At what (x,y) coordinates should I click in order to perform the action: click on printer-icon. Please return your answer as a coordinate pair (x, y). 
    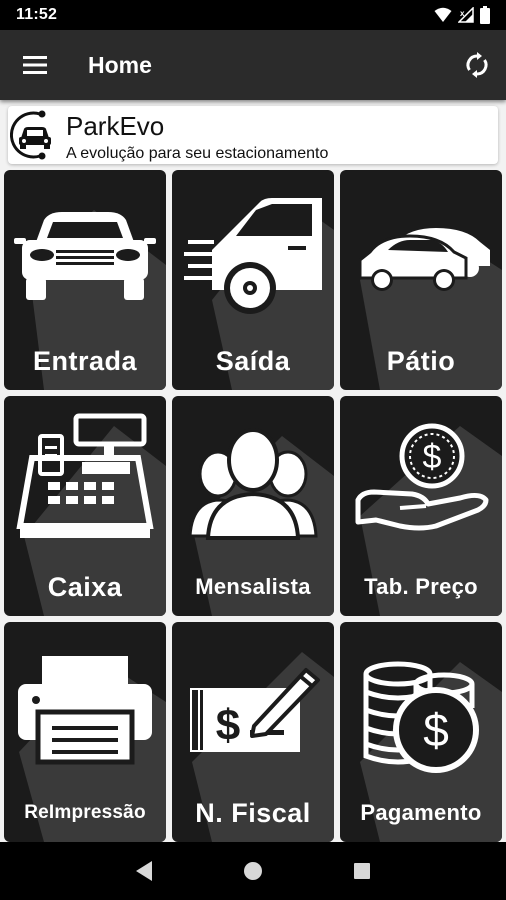
    Looking at the image, I should click on (85, 710).